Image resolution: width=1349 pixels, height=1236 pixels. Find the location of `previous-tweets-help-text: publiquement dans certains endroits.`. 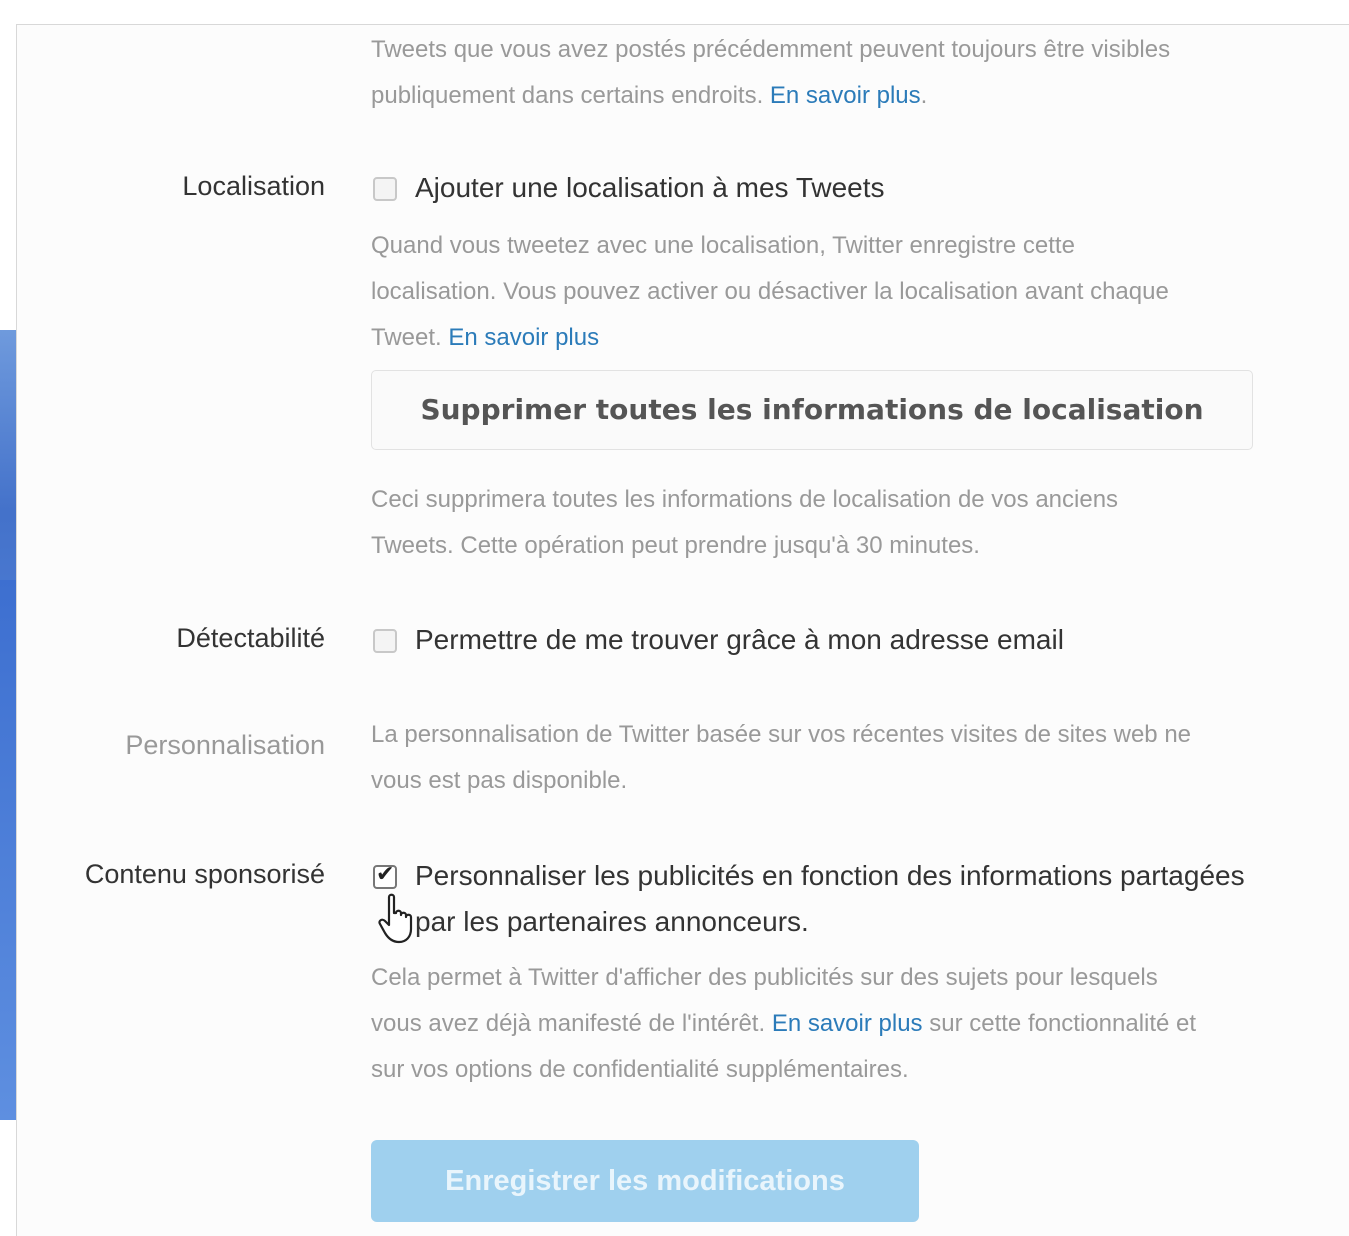

previous-tweets-help-text: publiquement dans certains endroits. is located at coordinates (570, 95).